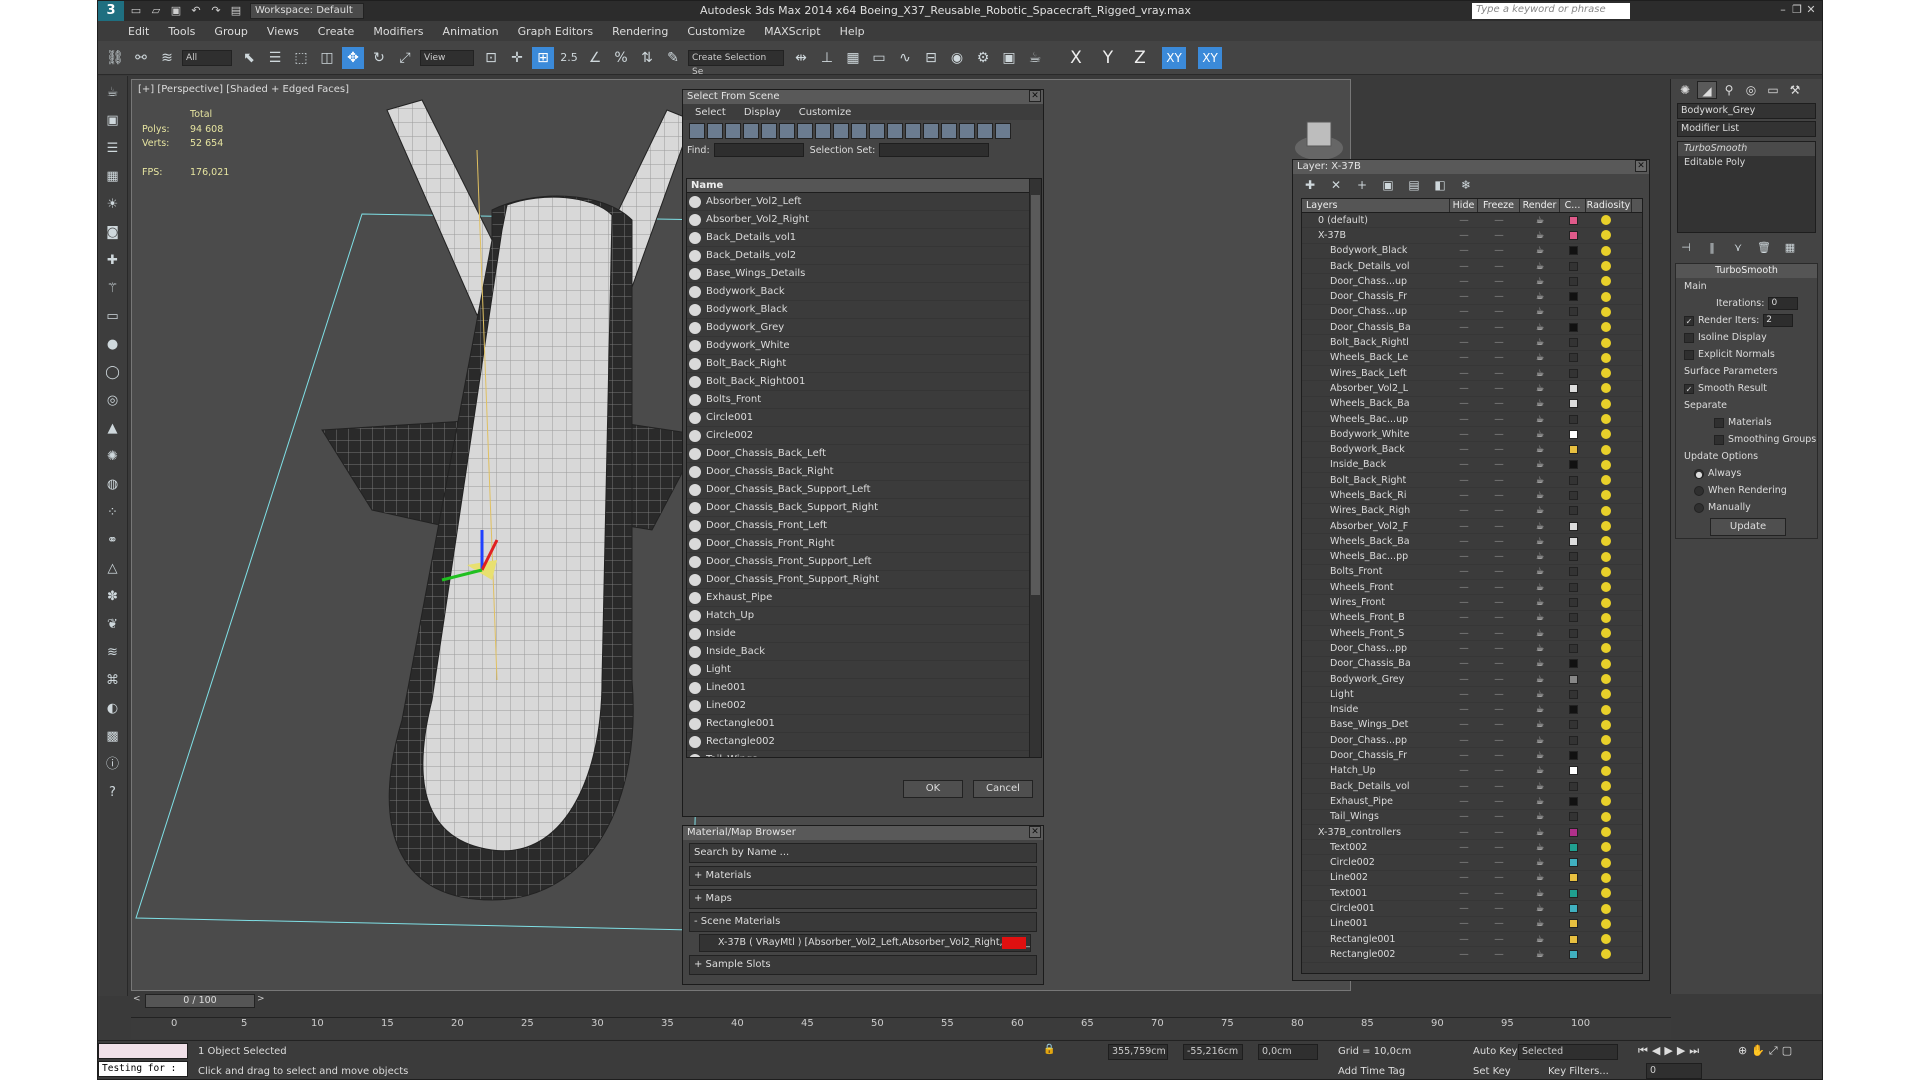 The height and width of the screenshot is (1080, 1920). I want to click on next-frame-icon: >, so click(262, 1001).